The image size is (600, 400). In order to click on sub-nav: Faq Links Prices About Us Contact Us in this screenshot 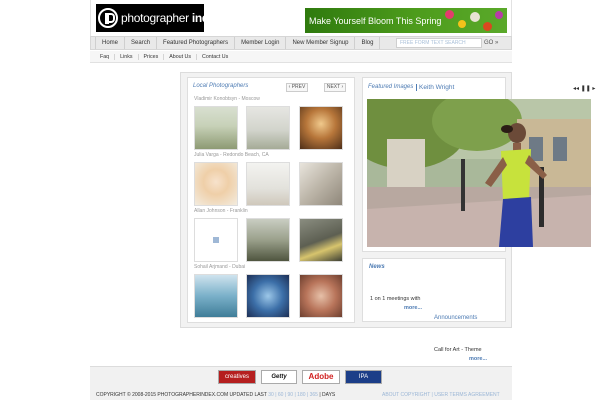, I will do `click(301, 57)`.